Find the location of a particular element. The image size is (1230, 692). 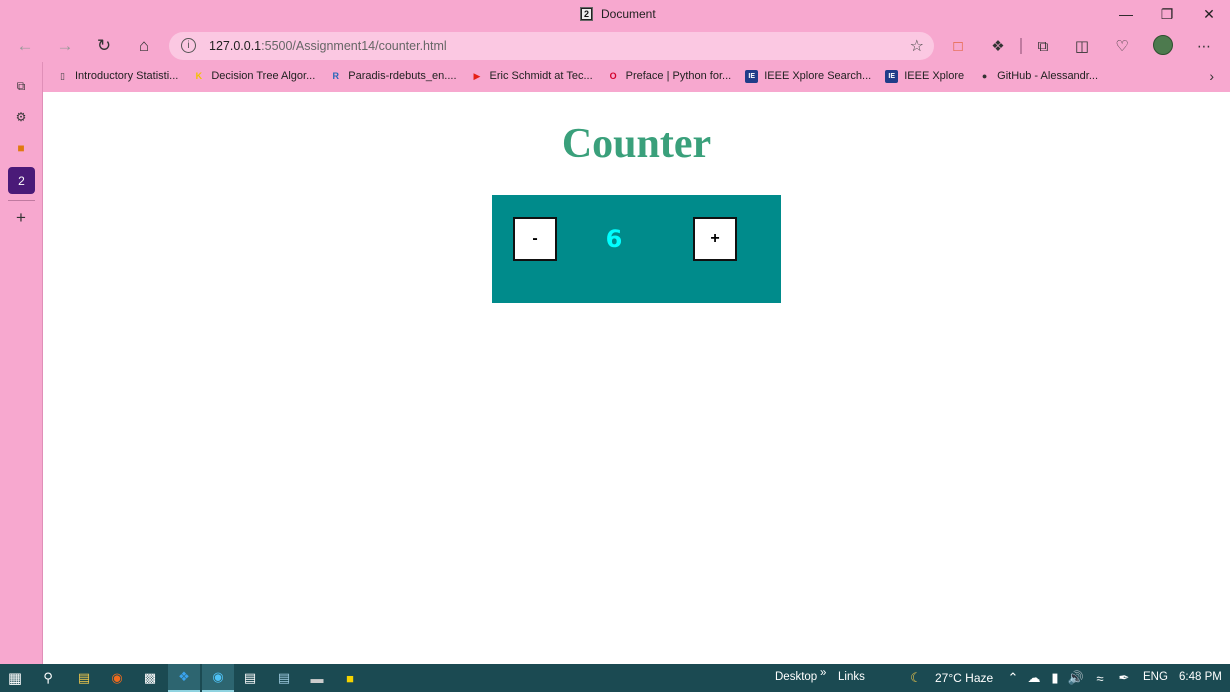

edge-icon: ◉ is located at coordinates (218, 678).